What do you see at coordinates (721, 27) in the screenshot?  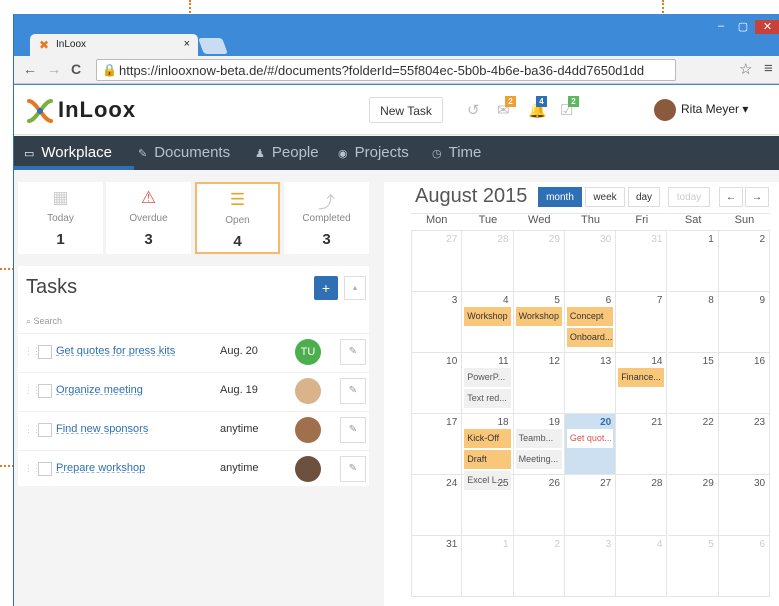 I see `minimize-button: –` at bounding box center [721, 27].